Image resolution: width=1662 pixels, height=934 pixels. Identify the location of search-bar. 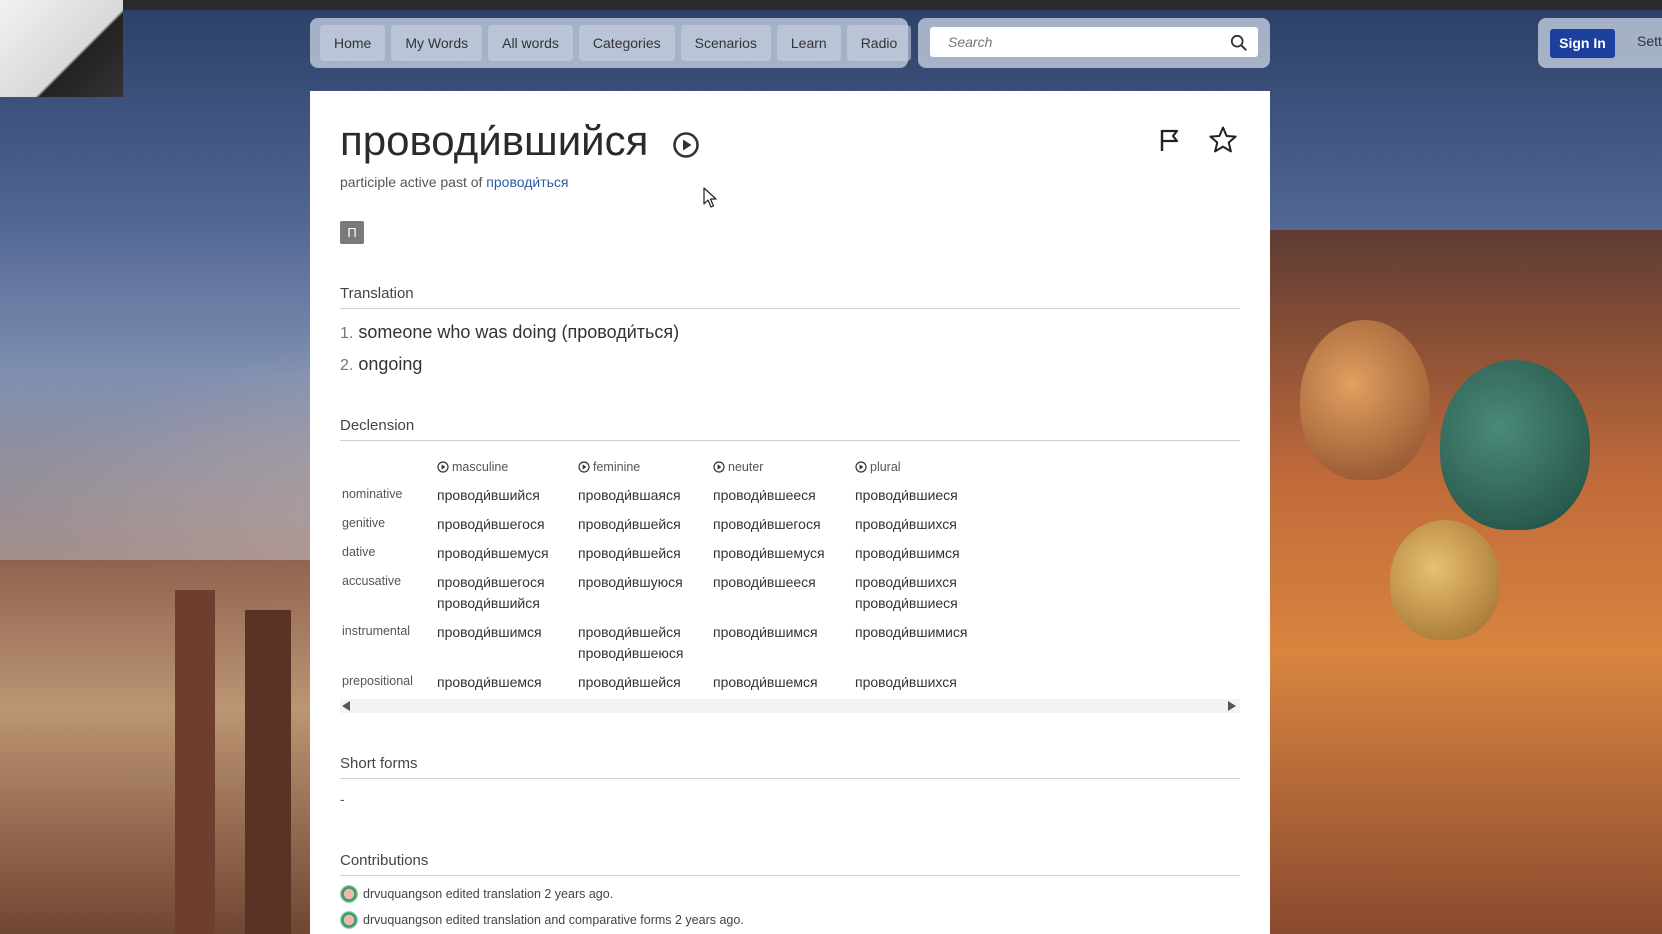
(1094, 43).